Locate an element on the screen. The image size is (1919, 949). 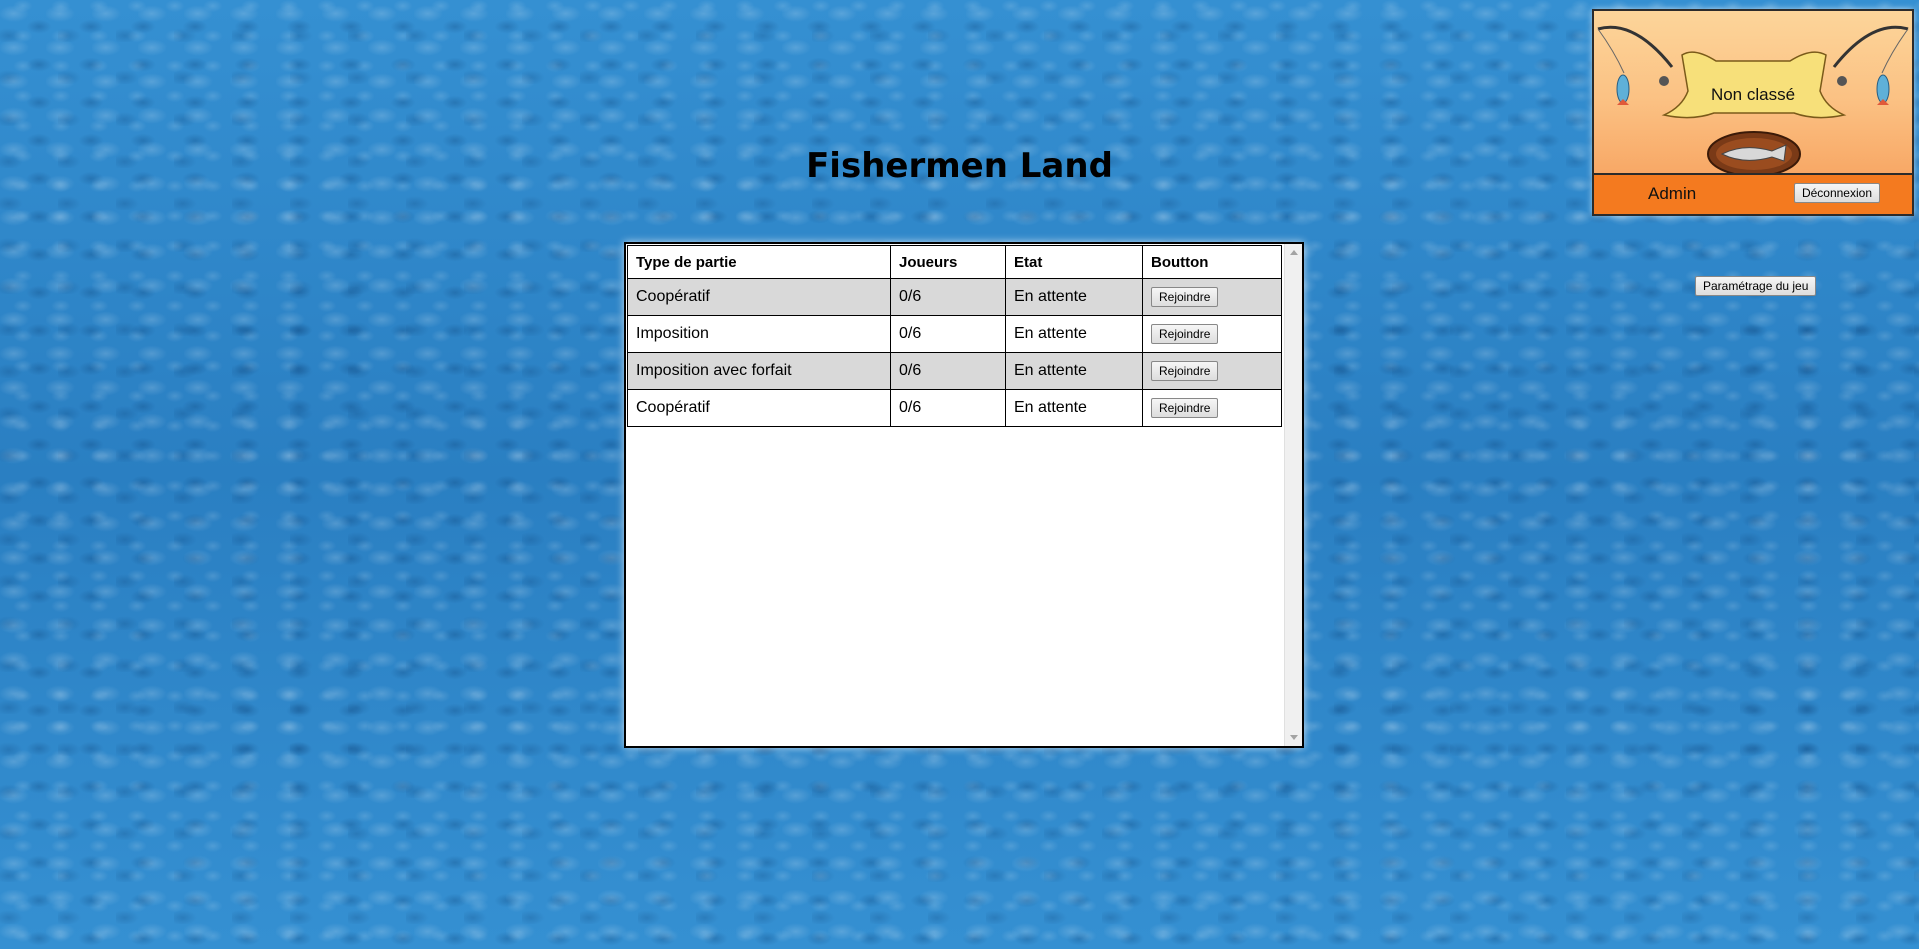
profile-card: Non classé Admin Déconnexion is located at coordinates (1753, 112).